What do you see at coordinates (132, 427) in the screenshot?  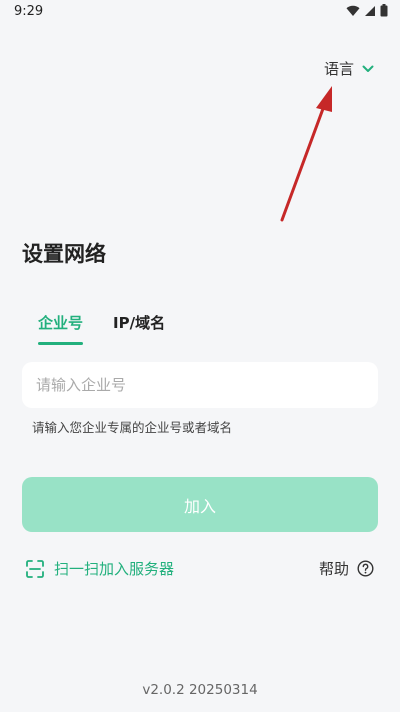 I see `input-hint: 请输入您企业专属的企业号或者域名` at bounding box center [132, 427].